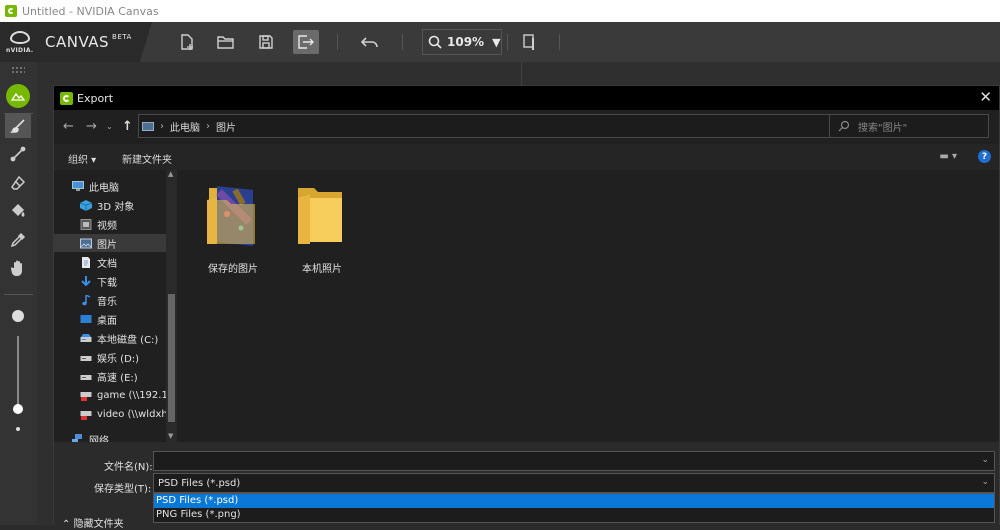  I want to click on nav-item-this-pc: 此电脑, so click(110, 186).